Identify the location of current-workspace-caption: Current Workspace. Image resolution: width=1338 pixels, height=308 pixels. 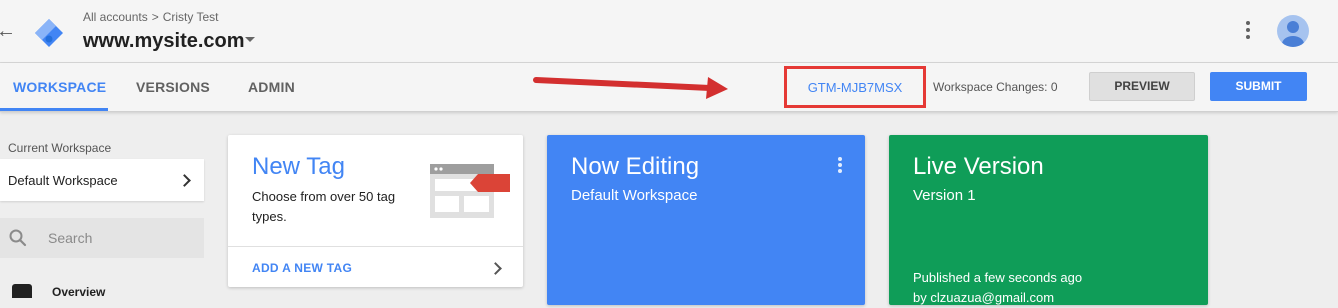
(60, 148).